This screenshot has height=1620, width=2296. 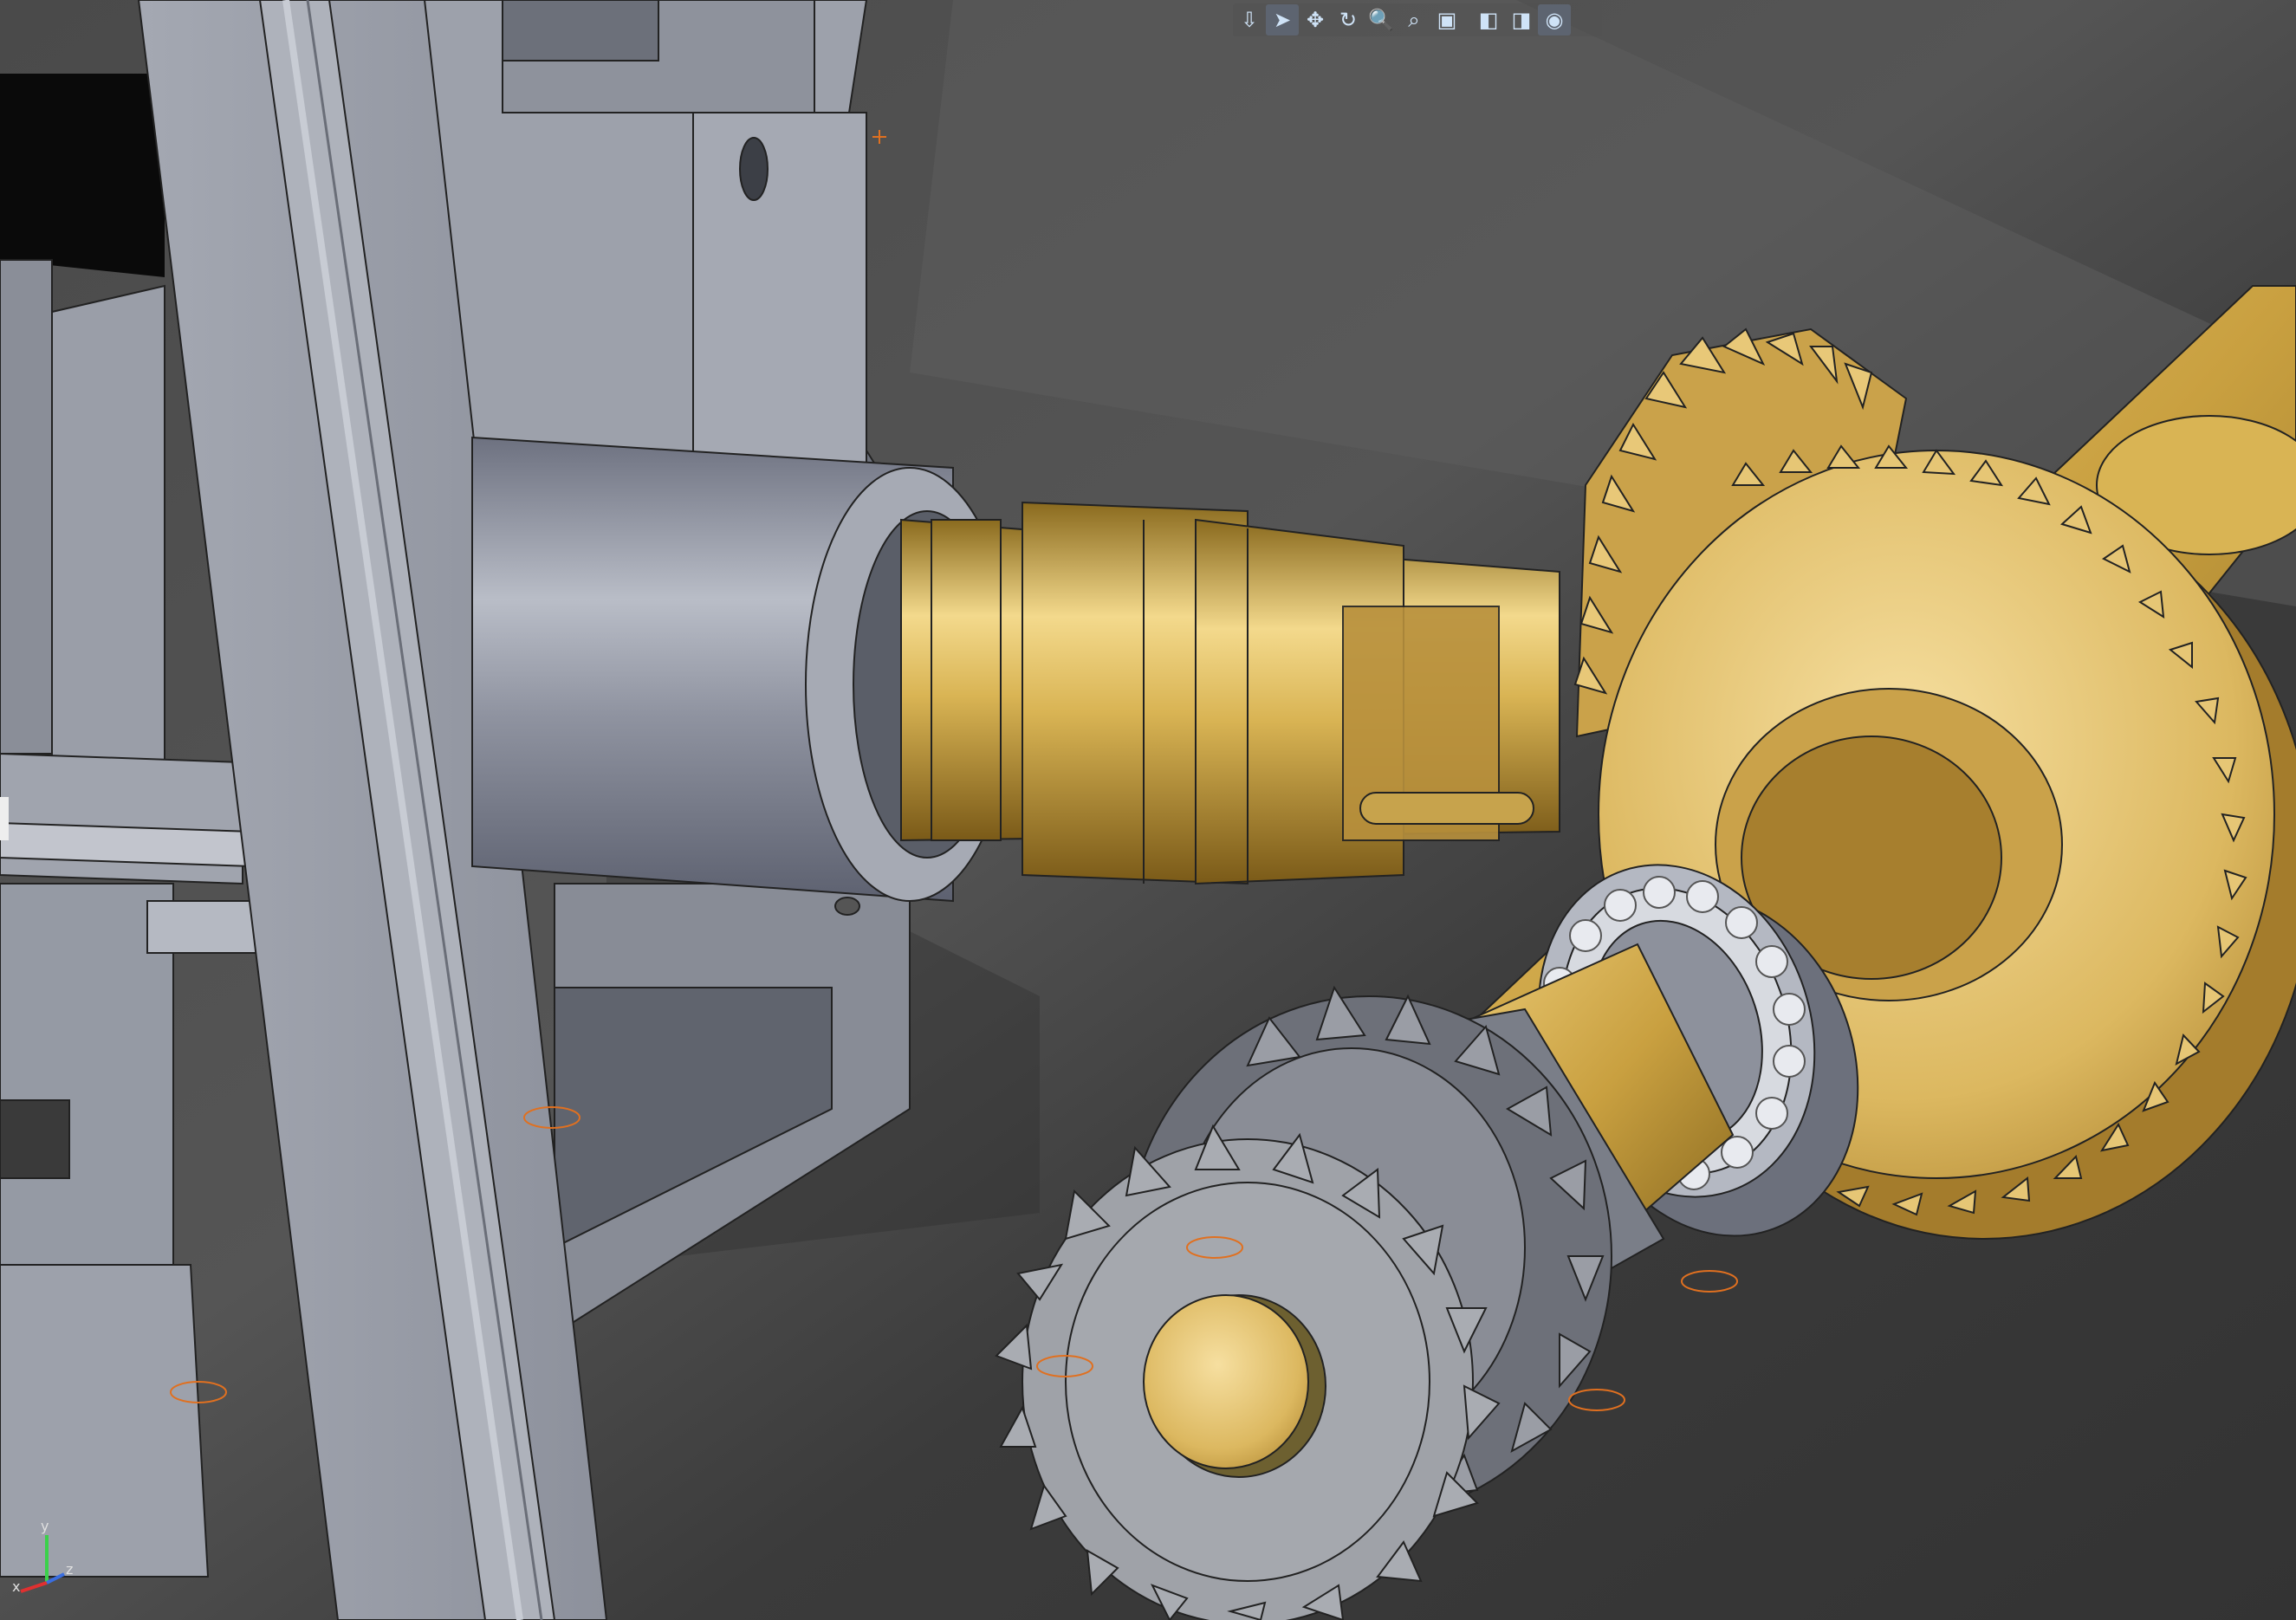 I want to click on rotate-icon: ↻, so click(x=1348, y=20).